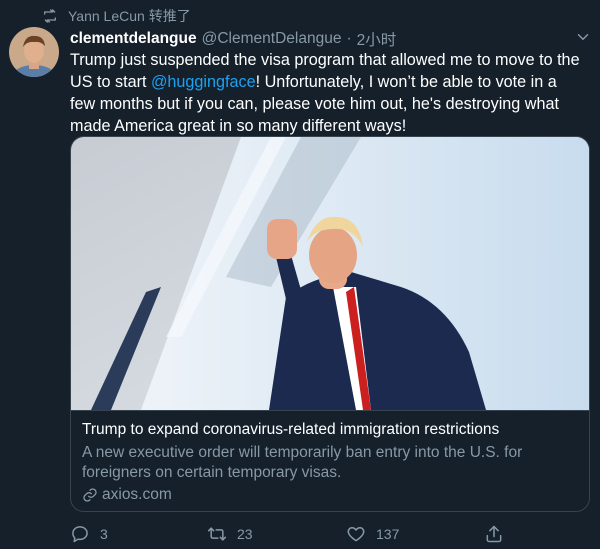 This screenshot has width=600, height=549. Describe the element at coordinates (133, 39) in the screenshot. I see `author-name: clementdelangue` at that location.